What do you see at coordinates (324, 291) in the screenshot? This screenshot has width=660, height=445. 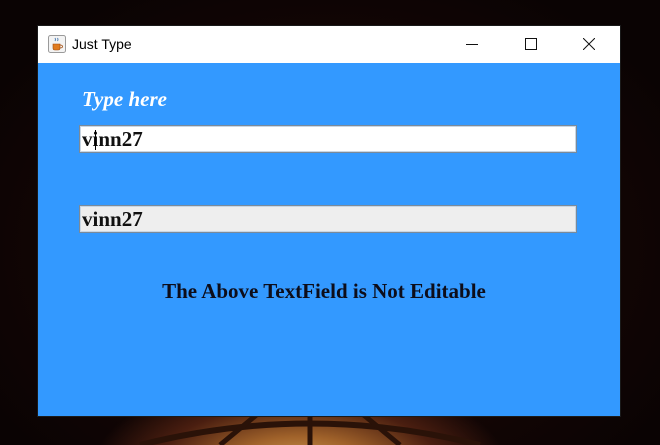 I see `not-editable-notice: The Above TextField is Not Editable` at bounding box center [324, 291].